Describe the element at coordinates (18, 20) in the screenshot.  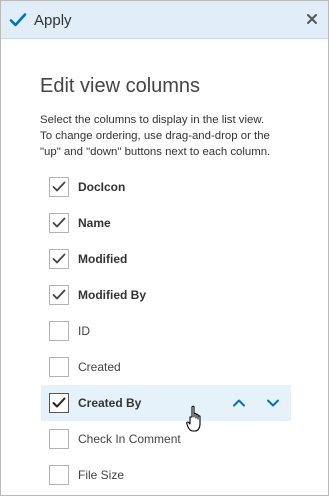
I see `checkmark-icon` at that location.